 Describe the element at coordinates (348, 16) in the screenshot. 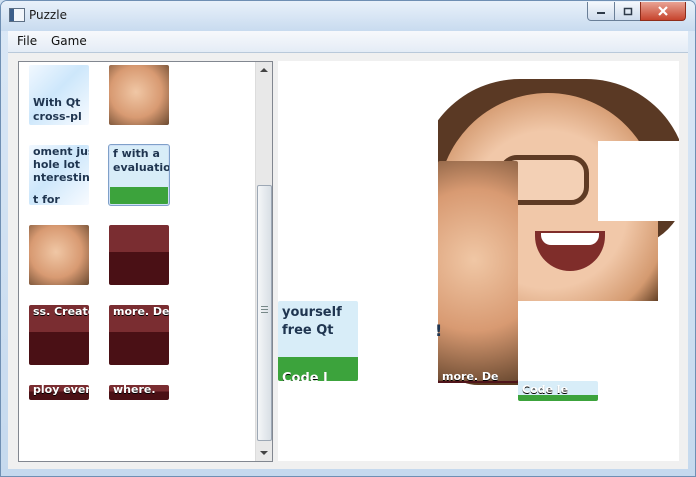

I see `title-bar: Puzzle` at that location.